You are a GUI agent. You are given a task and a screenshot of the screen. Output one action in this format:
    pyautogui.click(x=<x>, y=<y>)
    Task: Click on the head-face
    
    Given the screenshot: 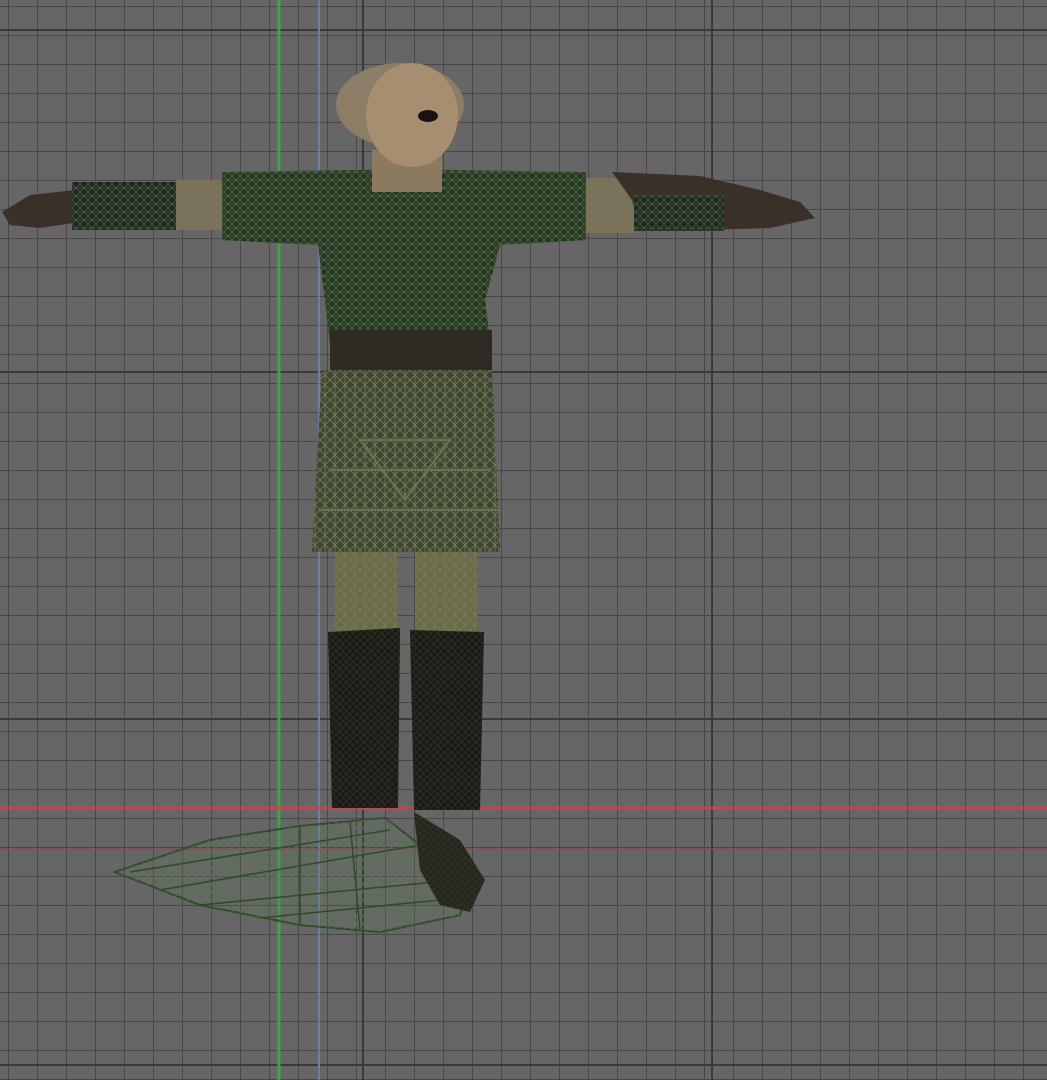 What is the action you would take?
    pyautogui.click(x=412, y=115)
    